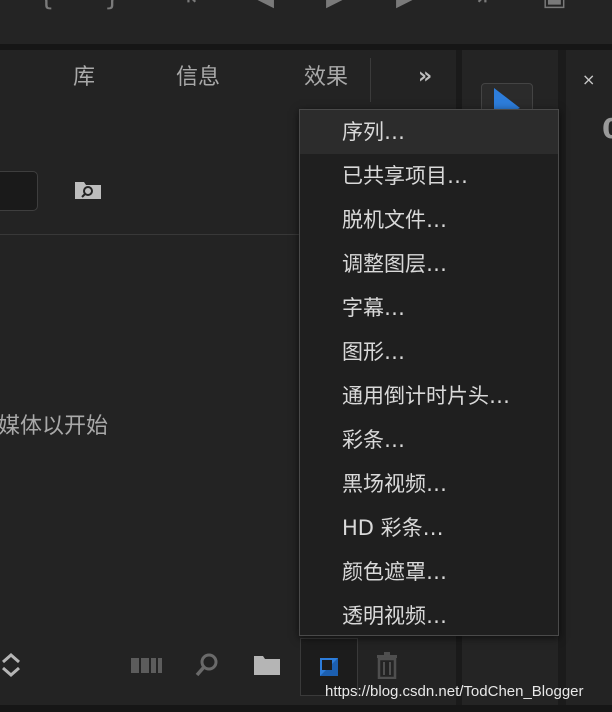 The width and height of the screenshot is (612, 712). What do you see at coordinates (264, 6) in the screenshot?
I see `step-back-icon: ◀` at bounding box center [264, 6].